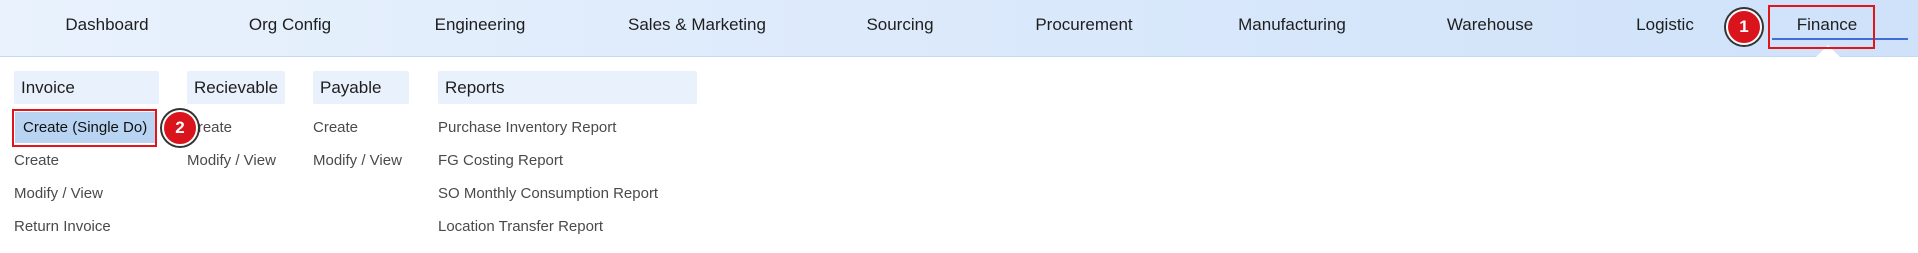 Image resolution: width=1918 pixels, height=253 pixels. Describe the element at coordinates (520, 226) in the screenshot. I see `location-transfer-report-link: Location Transfer Report` at that location.